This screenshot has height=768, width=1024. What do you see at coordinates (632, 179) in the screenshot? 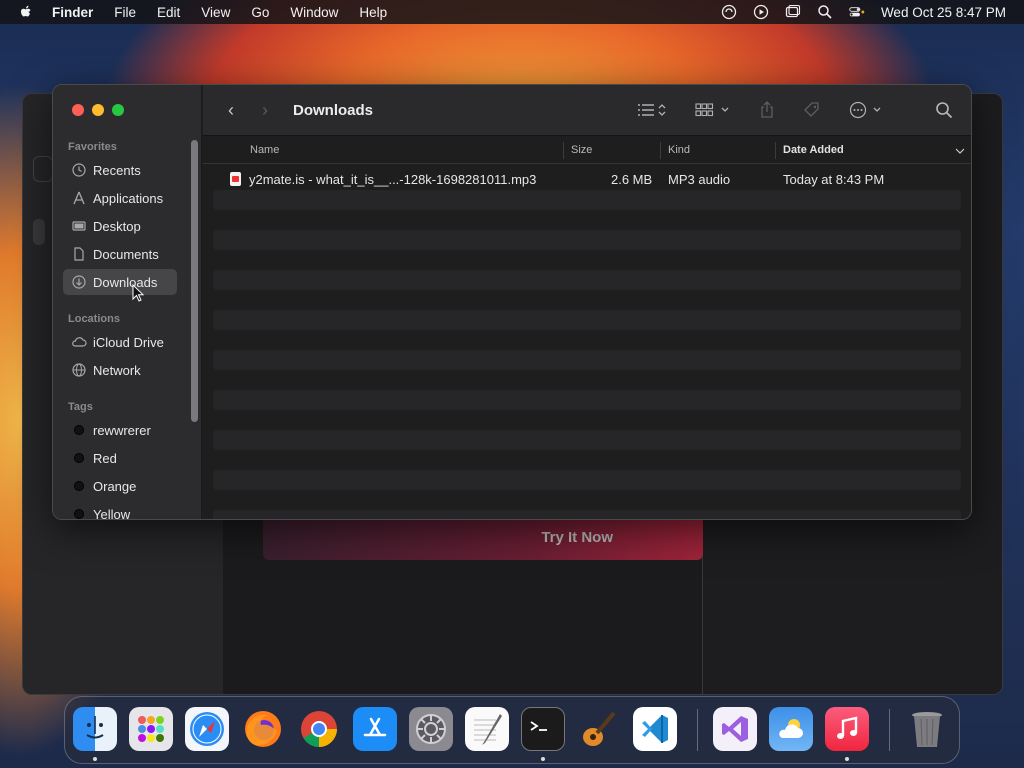
I see `file-size: 2.6 MB` at bounding box center [632, 179].